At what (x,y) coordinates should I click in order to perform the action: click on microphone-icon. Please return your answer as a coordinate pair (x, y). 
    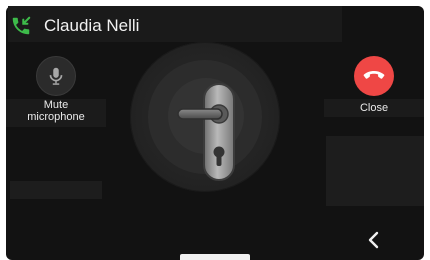
    Looking at the image, I should click on (56, 76).